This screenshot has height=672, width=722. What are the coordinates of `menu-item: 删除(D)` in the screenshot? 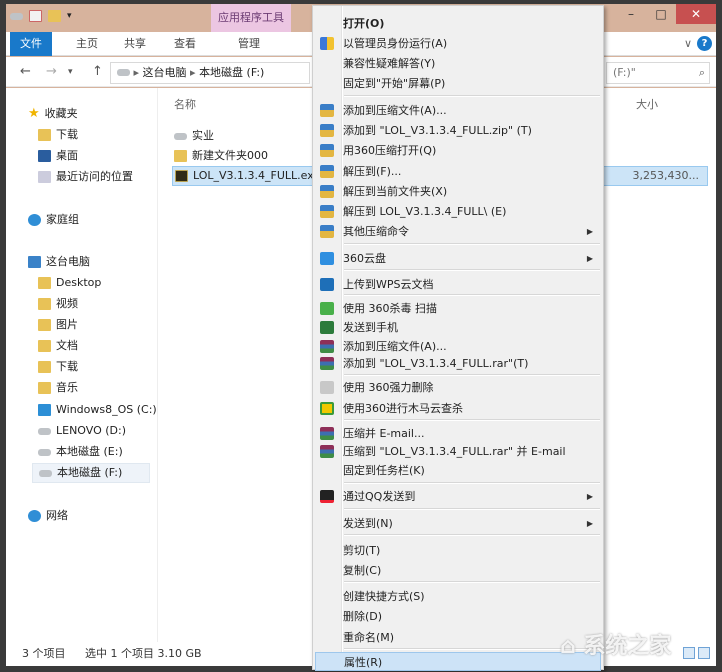 It's located at (458, 616).